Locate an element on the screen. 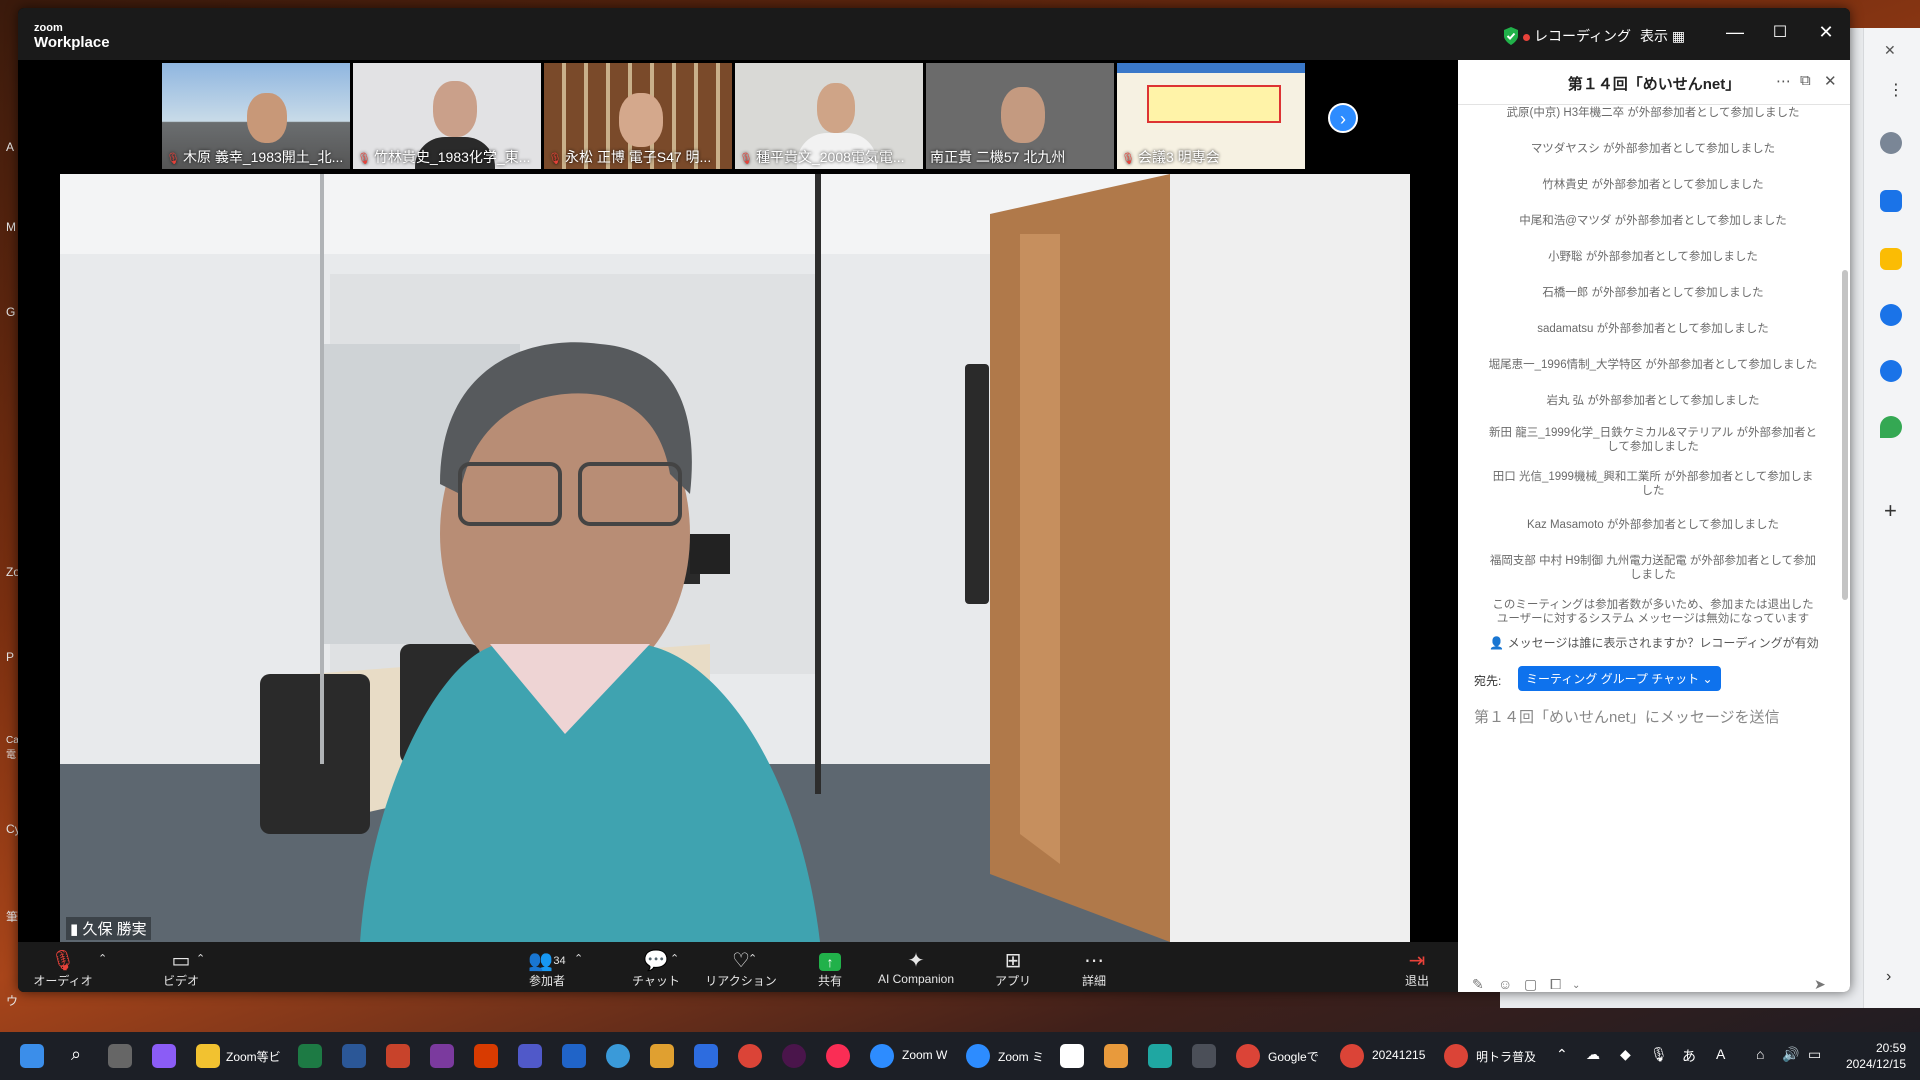 This screenshot has width=1920, height=1080. network-icon: ⌂ is located at coordinates (1760, 1054).